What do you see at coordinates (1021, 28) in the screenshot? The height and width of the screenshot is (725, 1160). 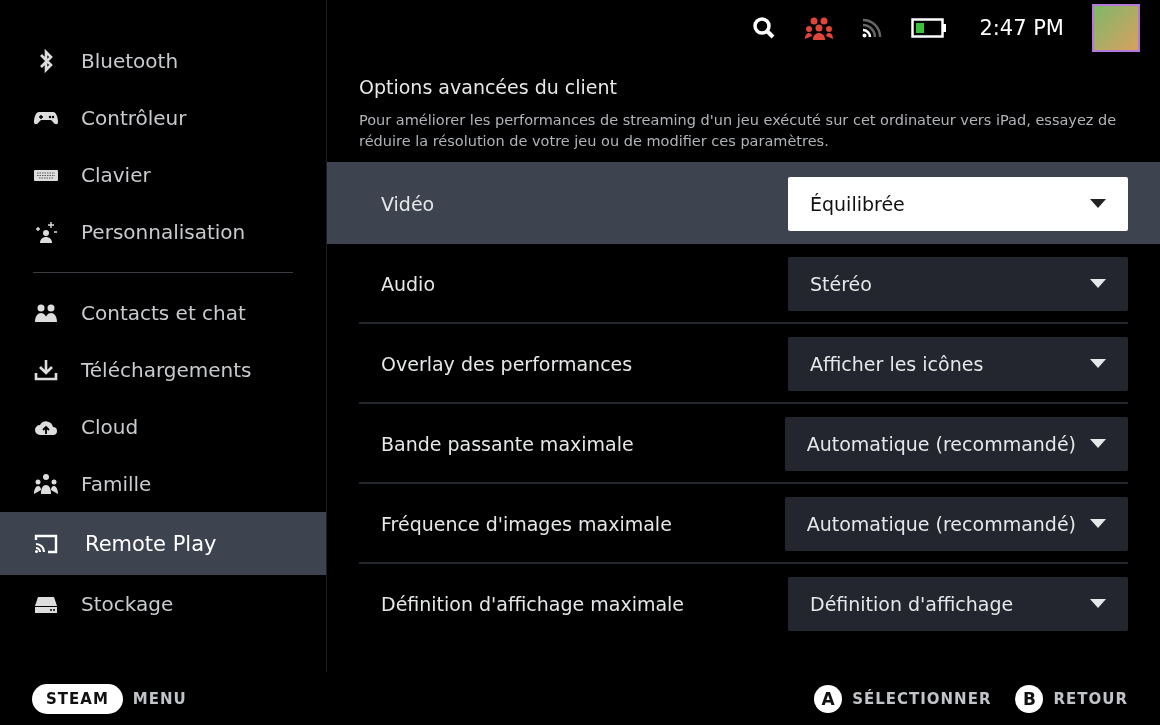 I see `clock: 2:47 PM` at bounding box center [1021, 28].